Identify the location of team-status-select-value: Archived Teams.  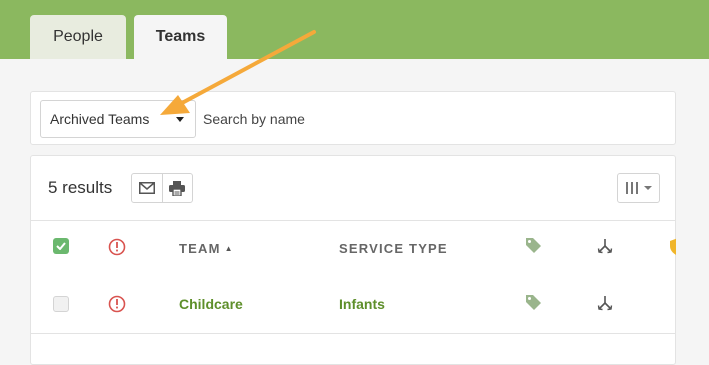
(100, 119).